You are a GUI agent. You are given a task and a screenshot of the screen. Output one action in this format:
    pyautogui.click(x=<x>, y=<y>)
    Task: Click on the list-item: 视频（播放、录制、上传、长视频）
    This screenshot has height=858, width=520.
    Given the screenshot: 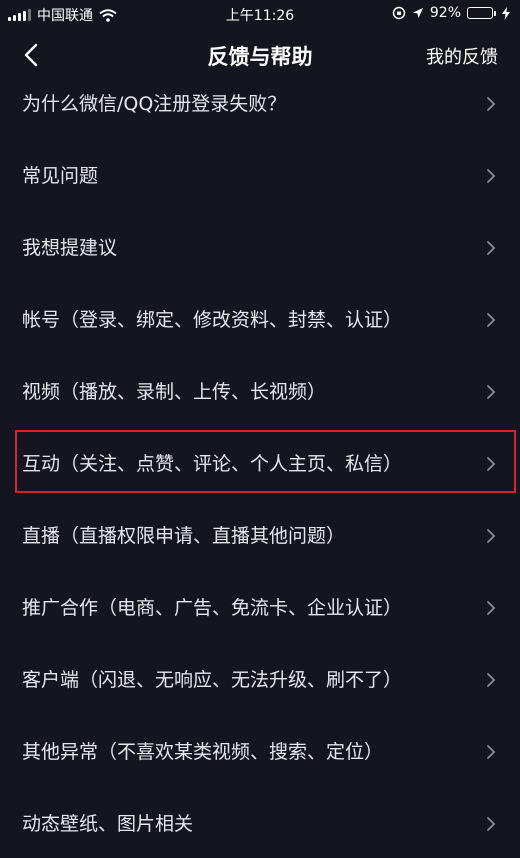 What is the action you would take?
    pyautogui.click(x=260, y=392)
    